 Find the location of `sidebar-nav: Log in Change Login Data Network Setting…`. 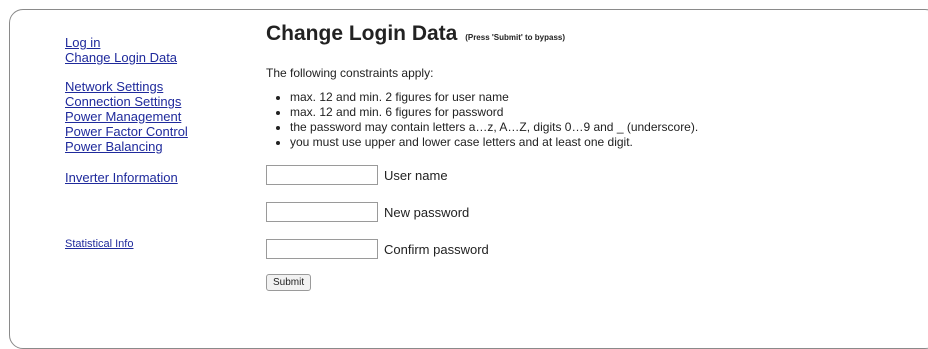

sidebar-nav: Log in Change Login Data Network Setting… is located at coordinates (155, 143).